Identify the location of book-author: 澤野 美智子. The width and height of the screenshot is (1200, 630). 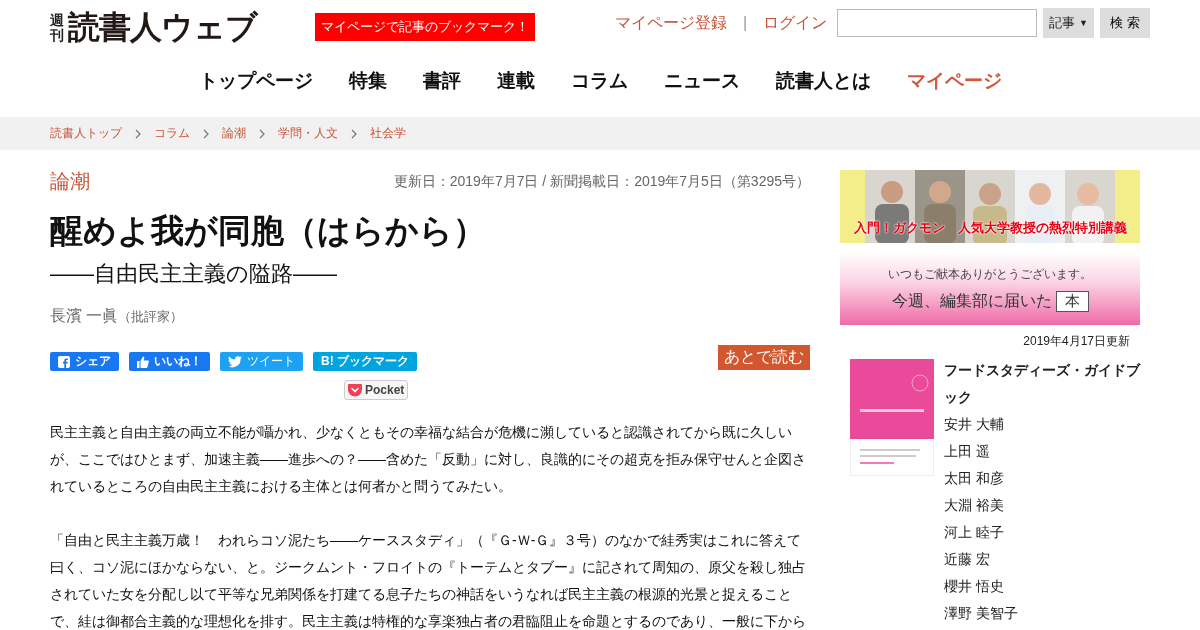
(981, 613).